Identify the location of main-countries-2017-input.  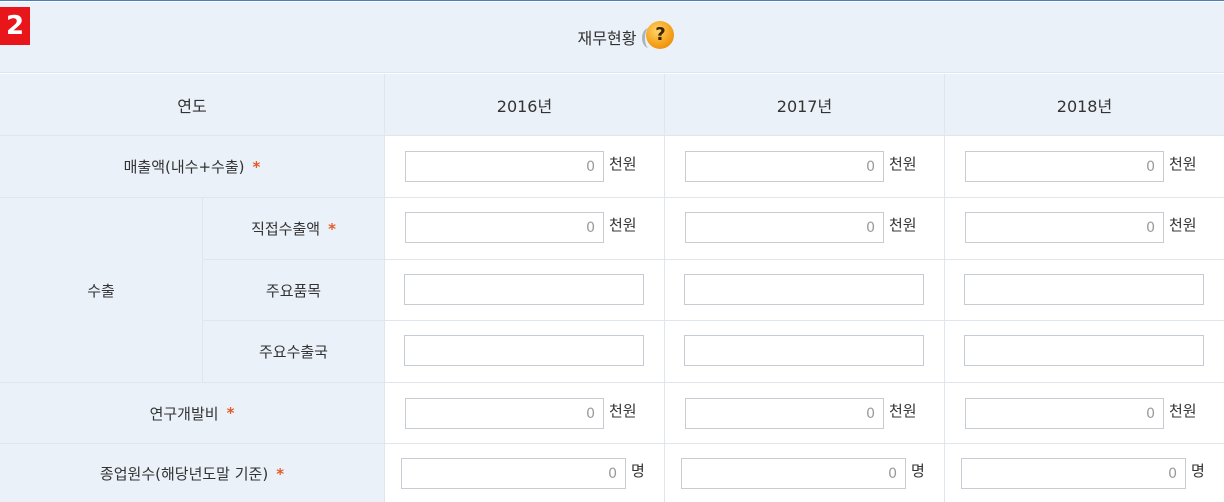
(804, 350).